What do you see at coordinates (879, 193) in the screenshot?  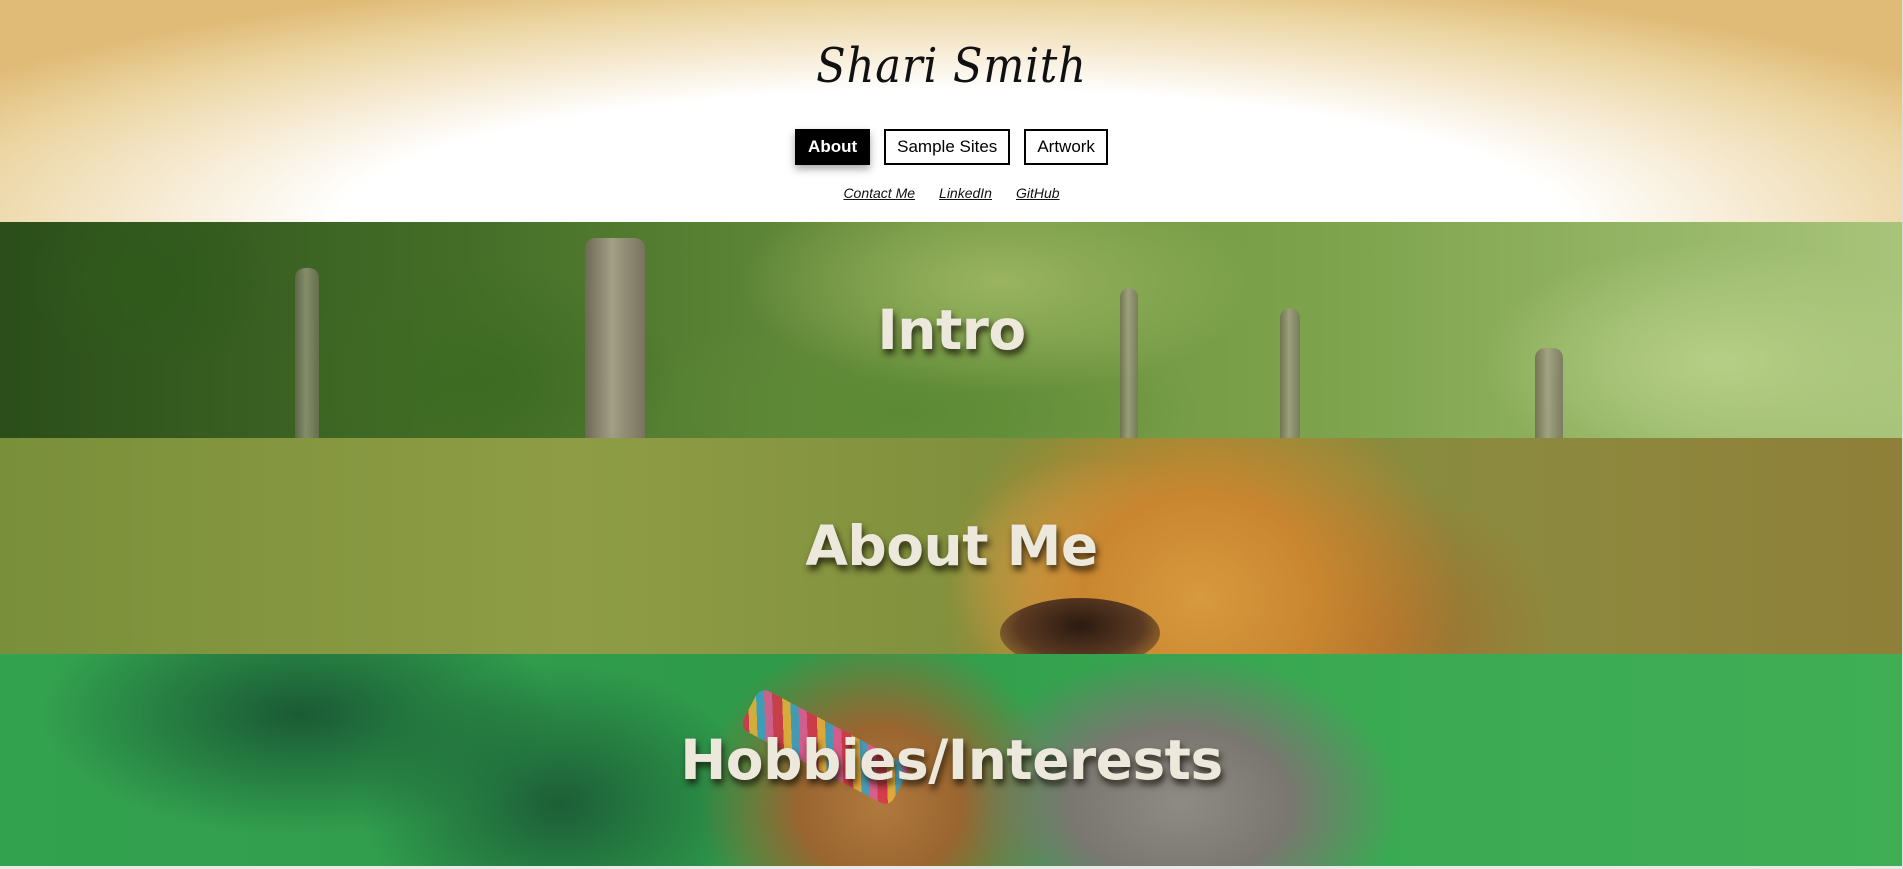 I see `contact-me-link: Contact Me` at bounding box center [879, 193].